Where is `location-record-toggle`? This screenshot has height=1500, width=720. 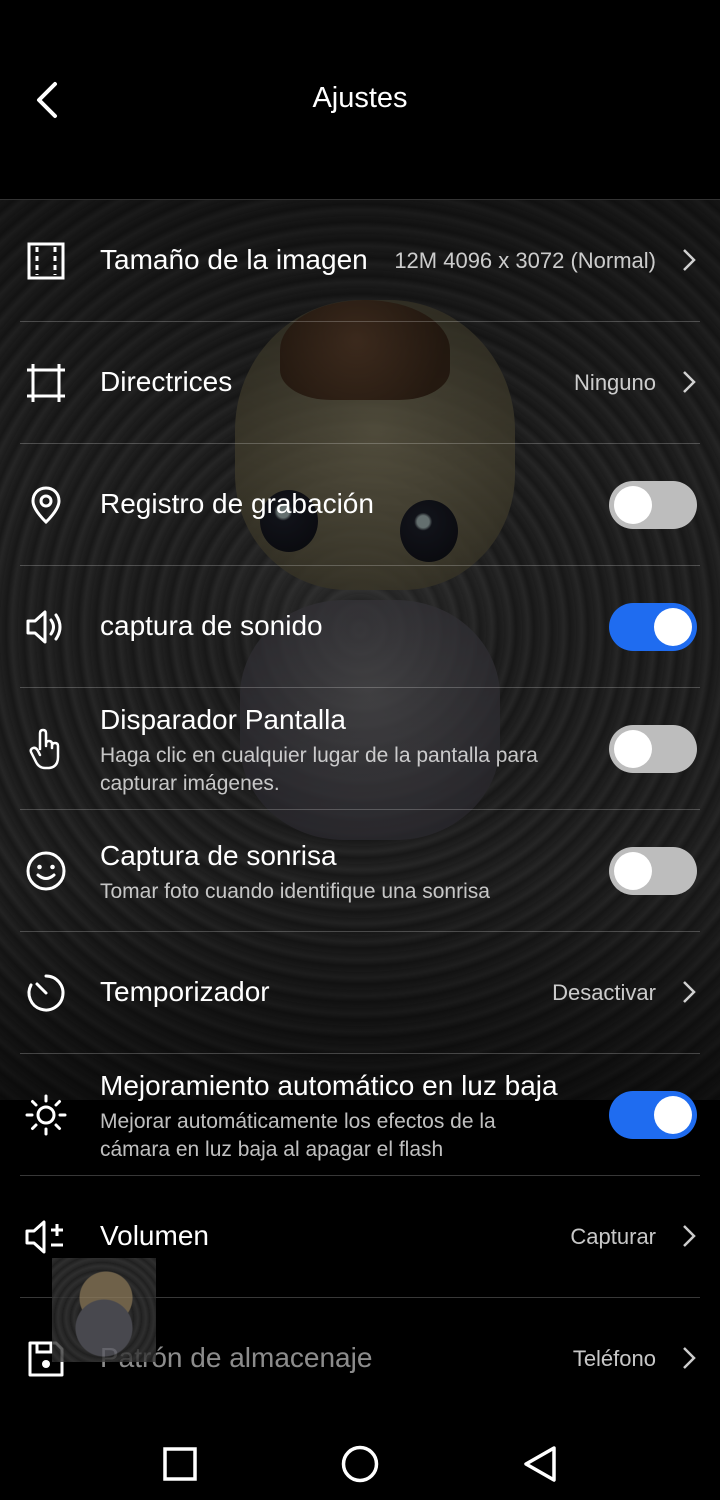
location-record-toggle is located at coordinates (653, 505).